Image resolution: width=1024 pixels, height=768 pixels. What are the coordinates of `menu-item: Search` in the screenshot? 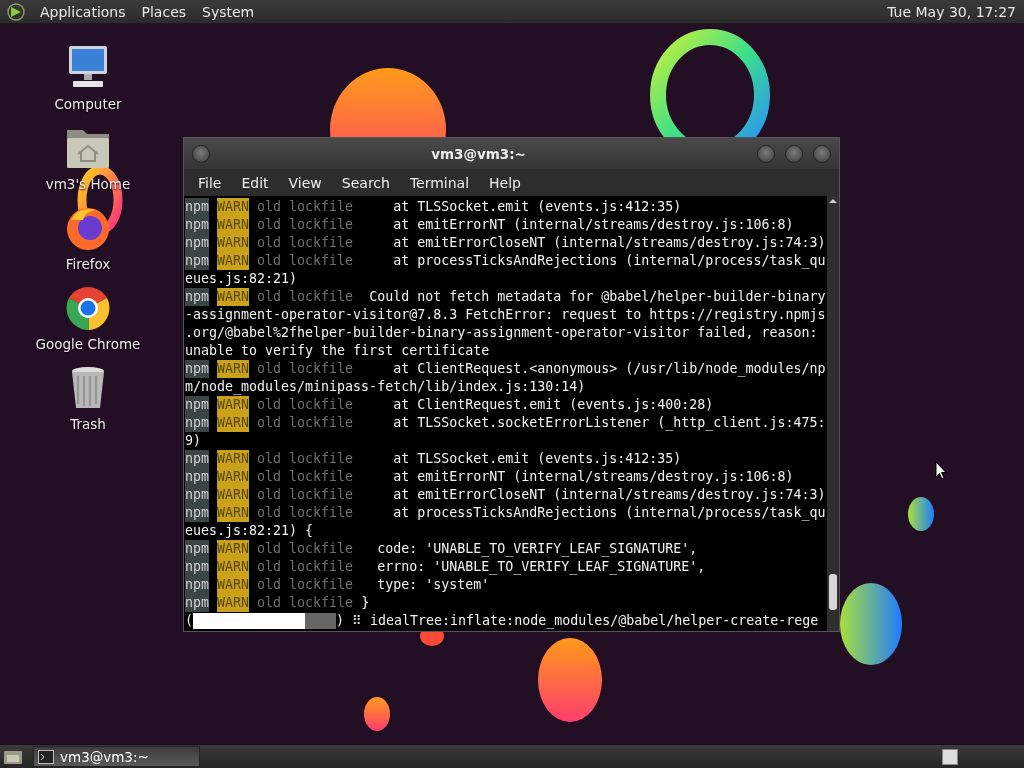 It's located at (365, 182).